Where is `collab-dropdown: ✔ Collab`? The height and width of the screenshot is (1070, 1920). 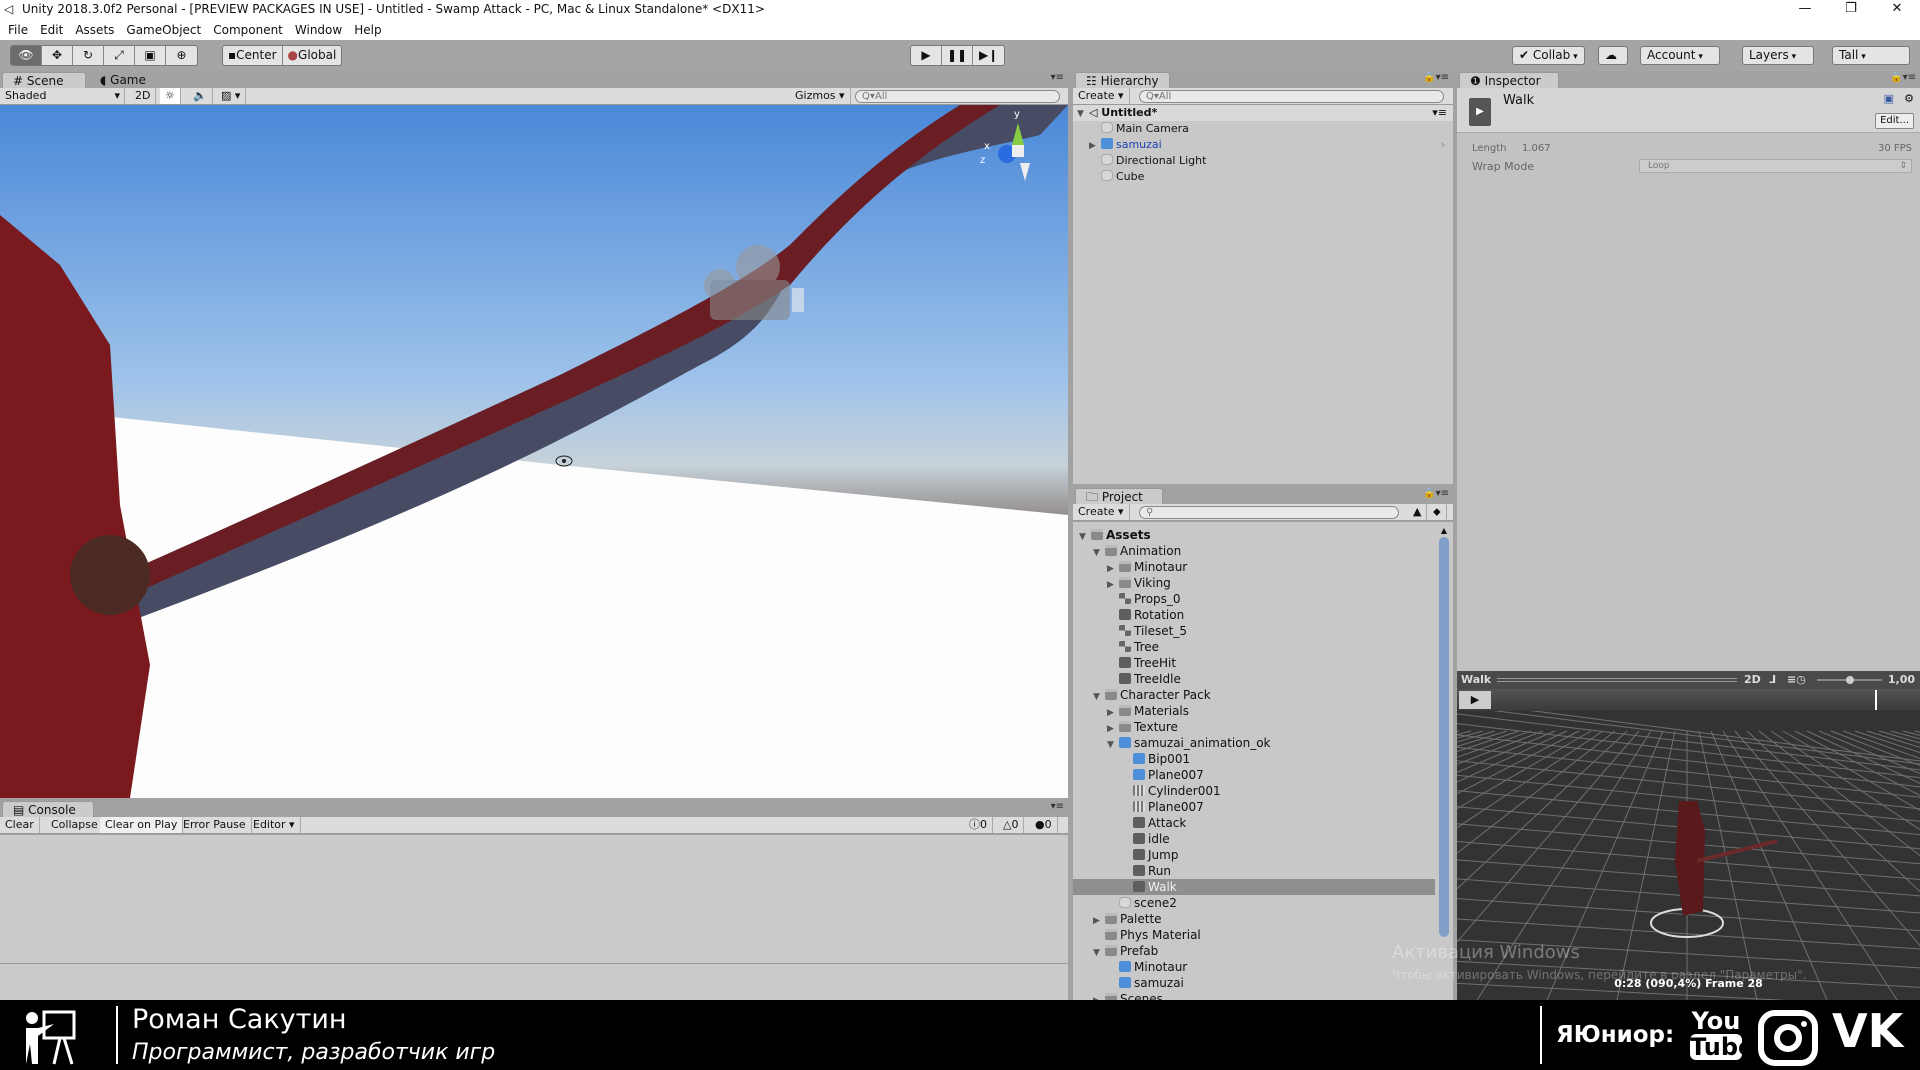
collab-dropdown: ✔ Collab is located at coordinates (1548, 55).